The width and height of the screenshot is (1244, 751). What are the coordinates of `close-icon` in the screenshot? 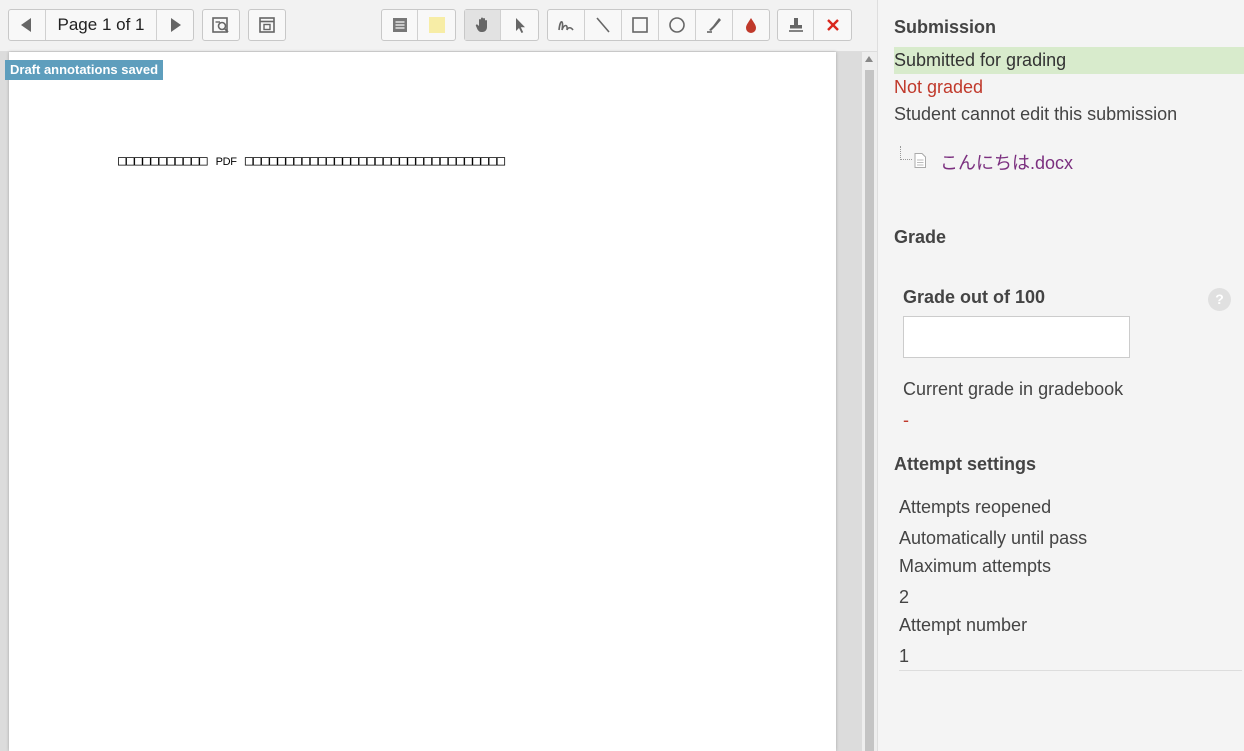 It's located at (832, 25).